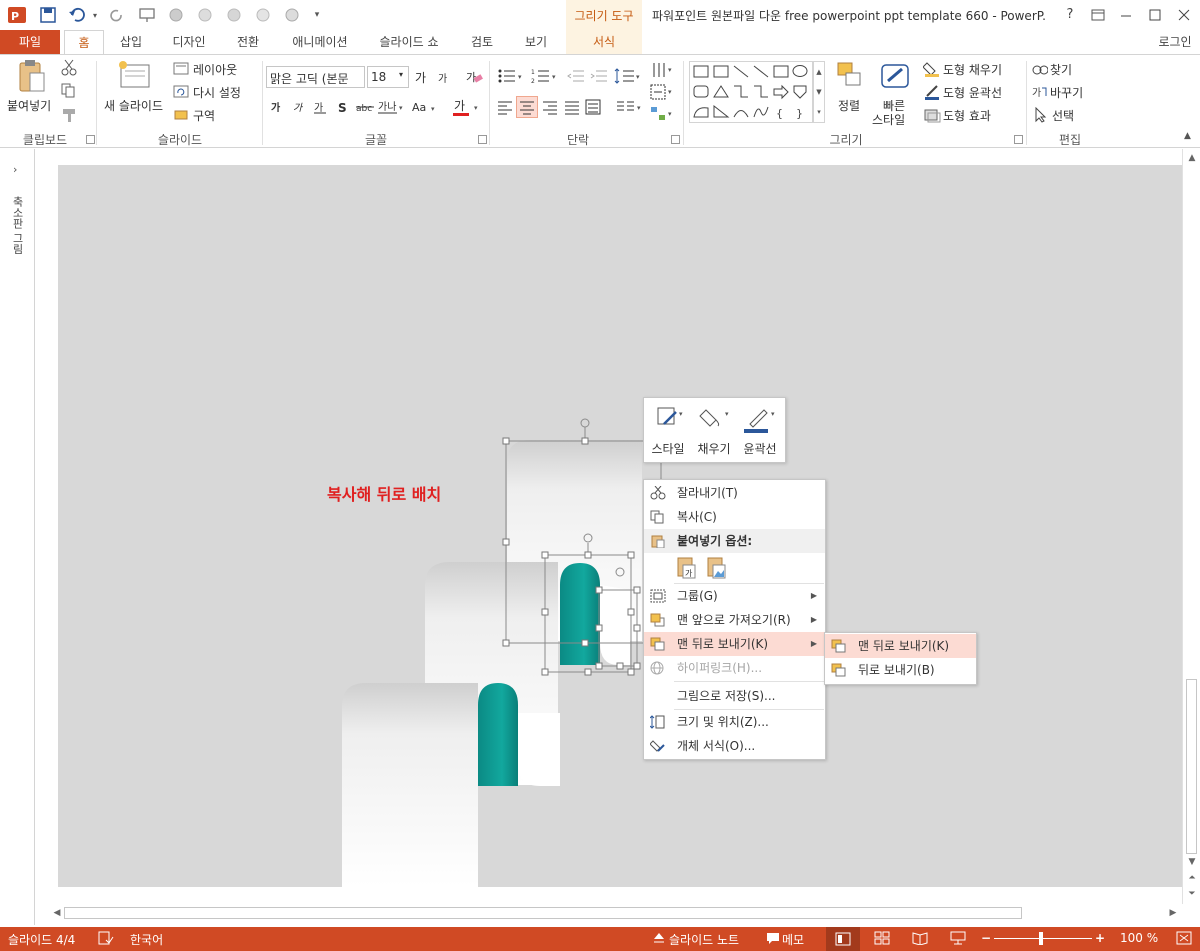  Describe the element at coordinates (423, 76) in the screenshot. I see `grow-font-icon: 가` at that location.